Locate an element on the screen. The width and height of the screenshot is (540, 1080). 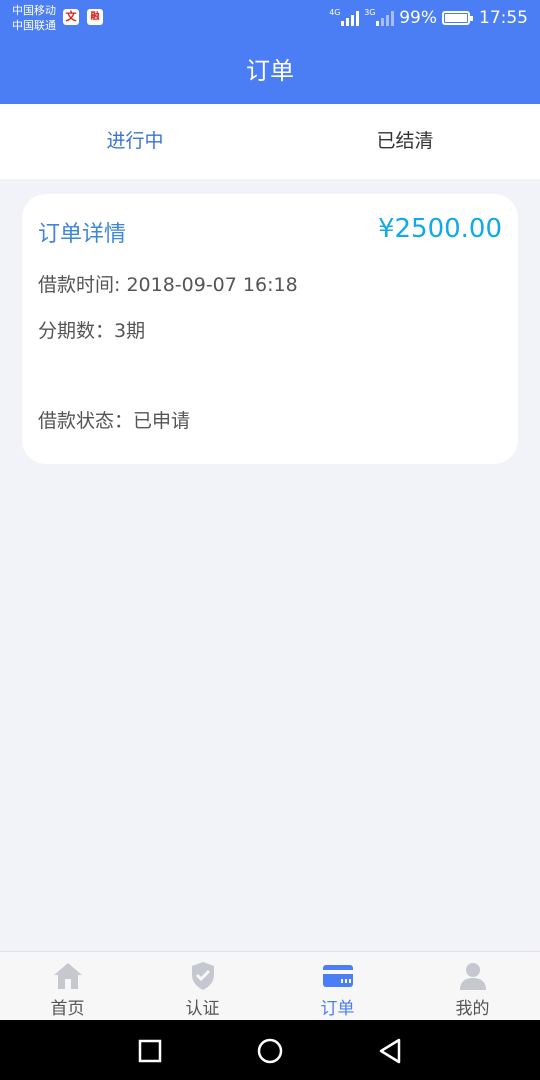
nav-item-verify: 认证 is located at coordinates (202, 986).